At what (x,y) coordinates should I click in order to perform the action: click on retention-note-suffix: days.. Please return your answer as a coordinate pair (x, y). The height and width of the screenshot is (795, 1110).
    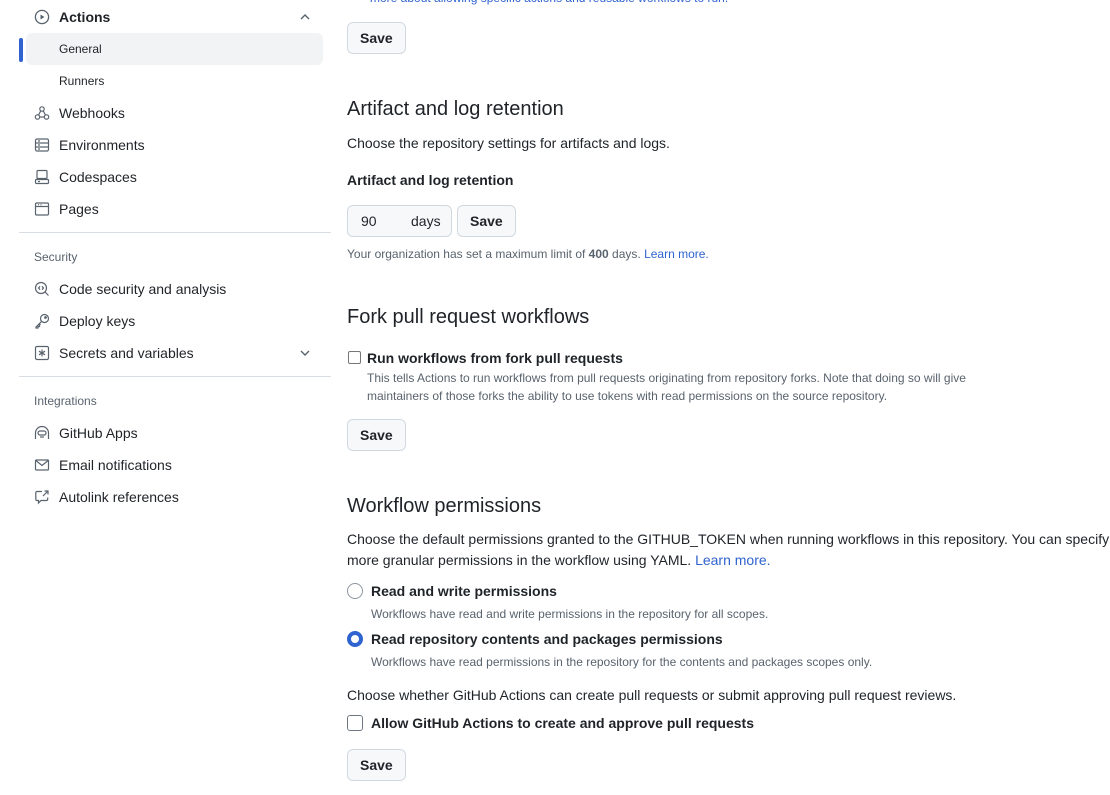
    Looking at the image, I should click on (626, 254).